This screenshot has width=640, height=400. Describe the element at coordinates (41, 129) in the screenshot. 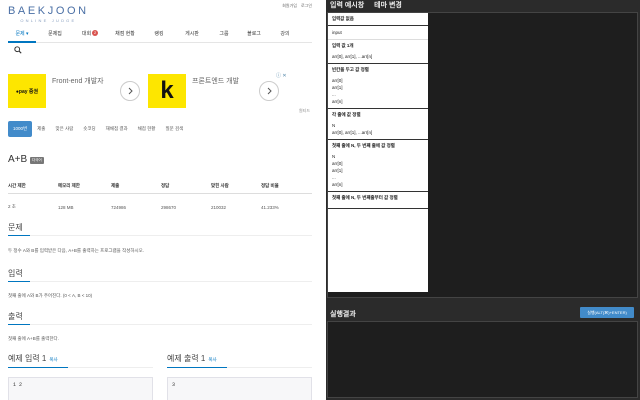

I see `tab-submit: 제출` at that location.